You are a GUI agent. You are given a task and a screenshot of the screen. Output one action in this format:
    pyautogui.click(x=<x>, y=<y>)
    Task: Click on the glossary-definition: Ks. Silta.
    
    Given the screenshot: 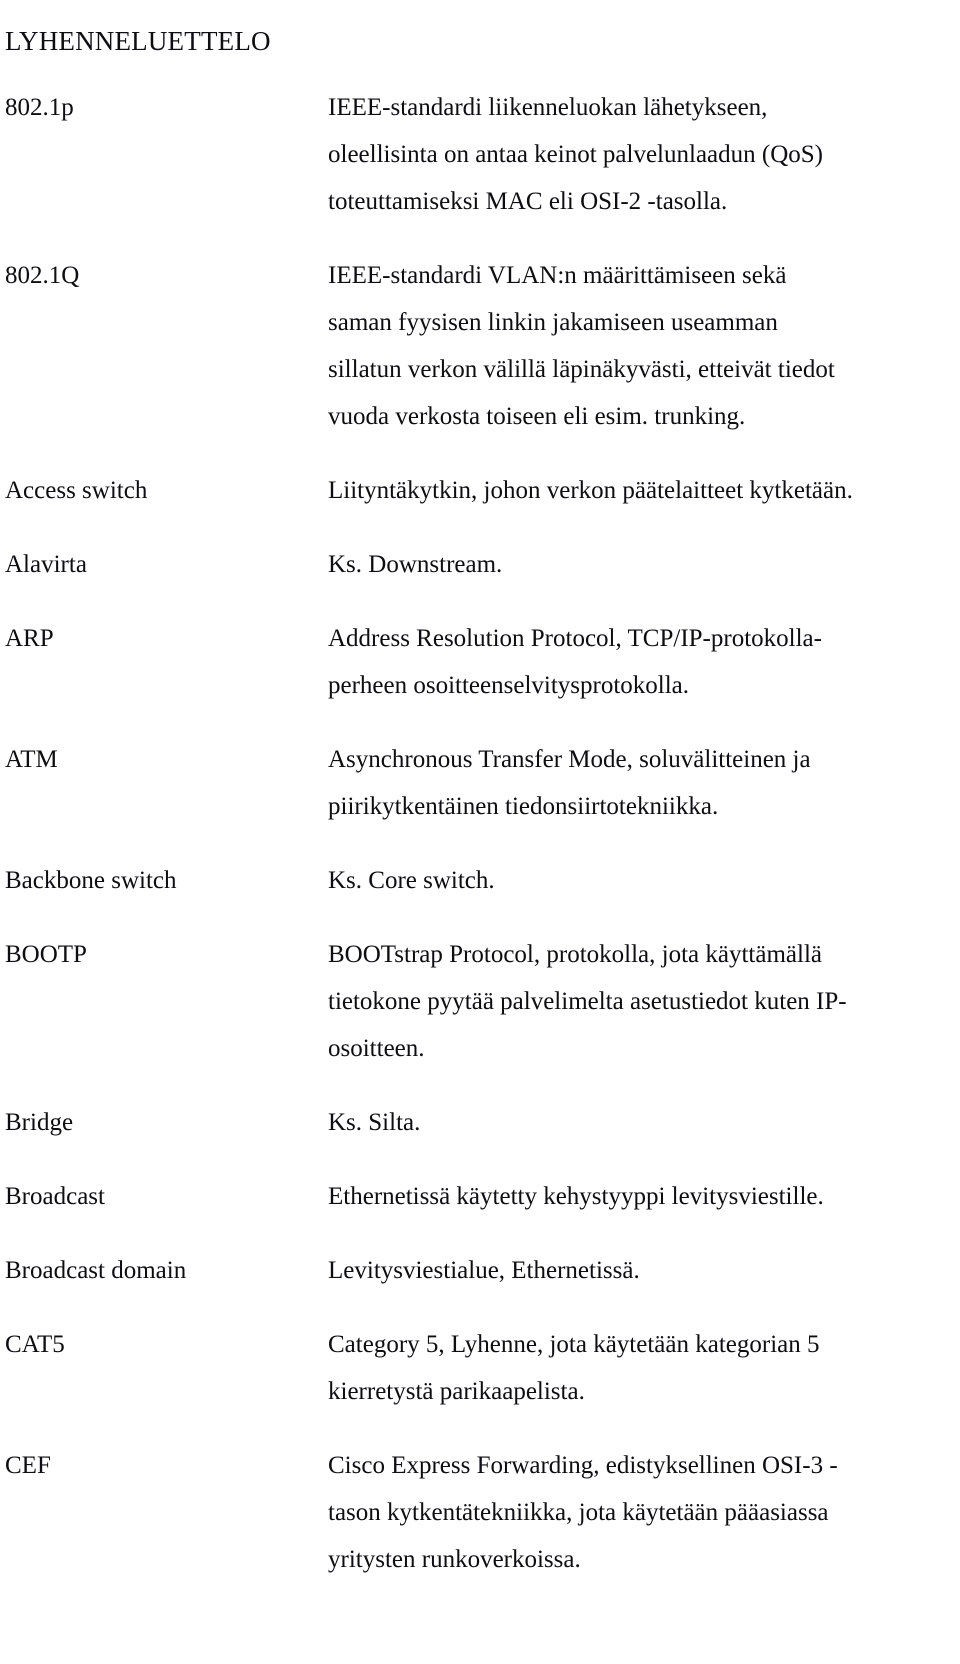 What is the action you would take?
    pyautogui.click(x=611, y=1122)
    